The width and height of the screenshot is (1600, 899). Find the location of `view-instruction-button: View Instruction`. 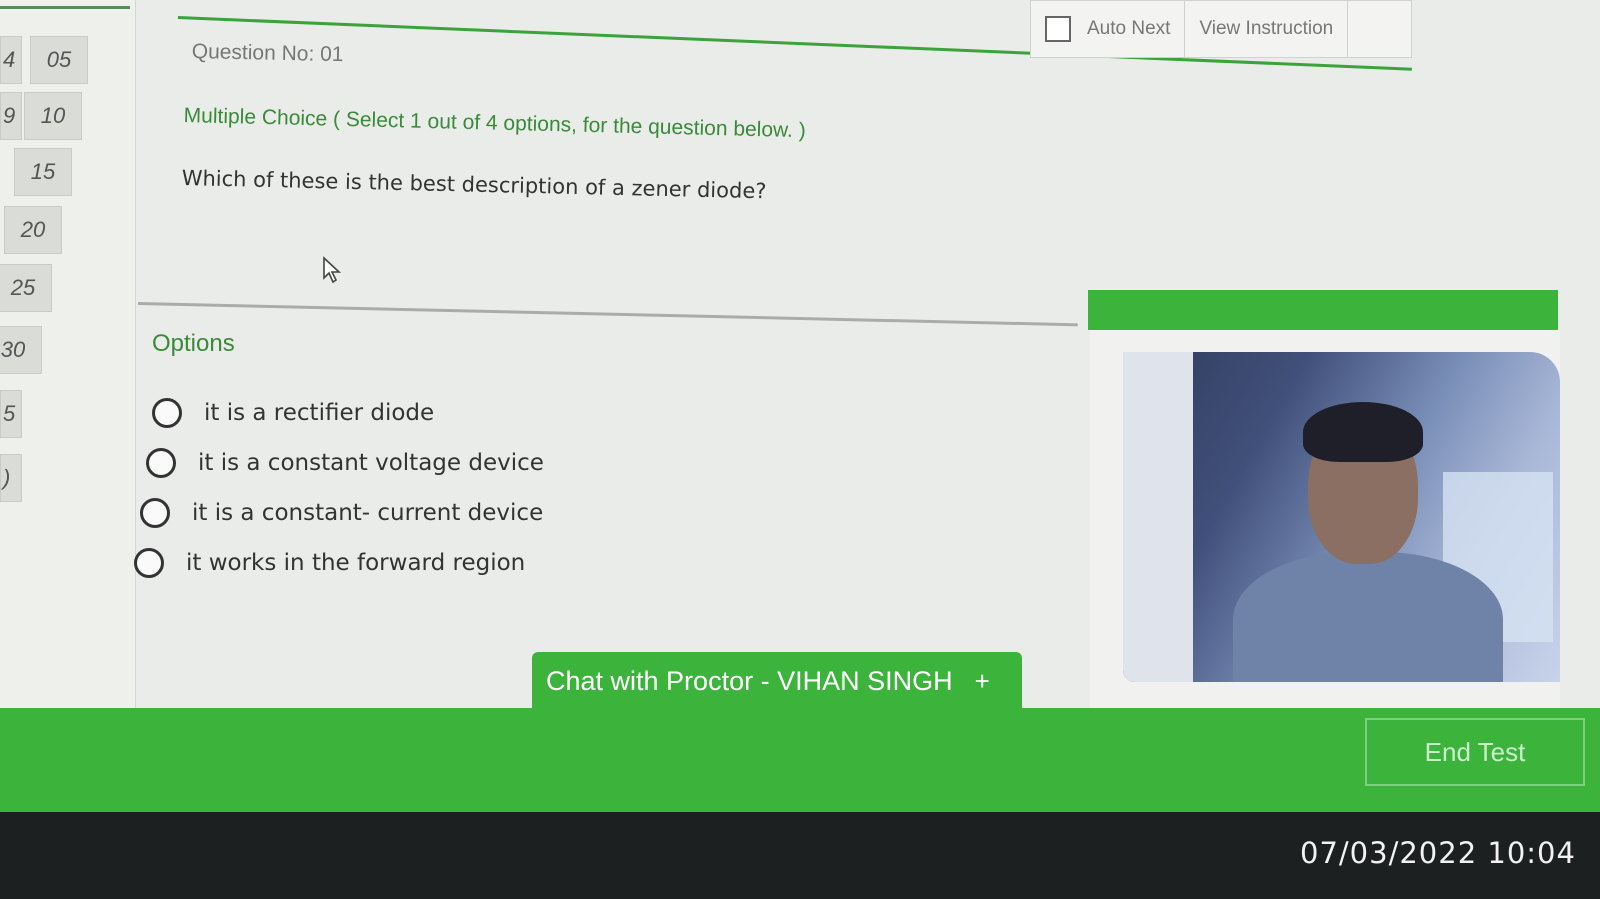

view-instruction-button: View Instruction is located at coordinates (1267, 29).